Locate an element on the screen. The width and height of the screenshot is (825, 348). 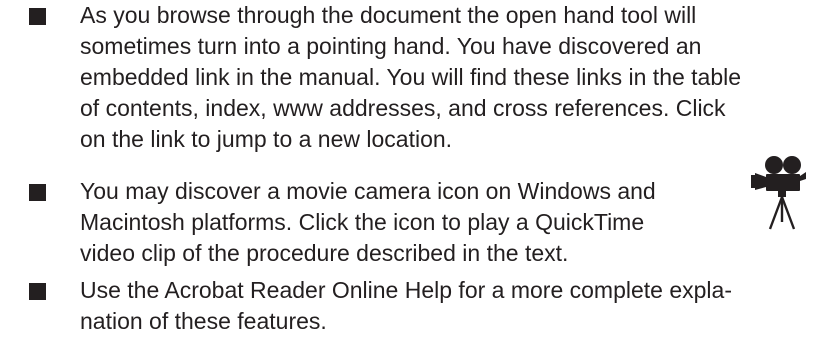
movie-camera-icon is located at coordinates (778, 192).